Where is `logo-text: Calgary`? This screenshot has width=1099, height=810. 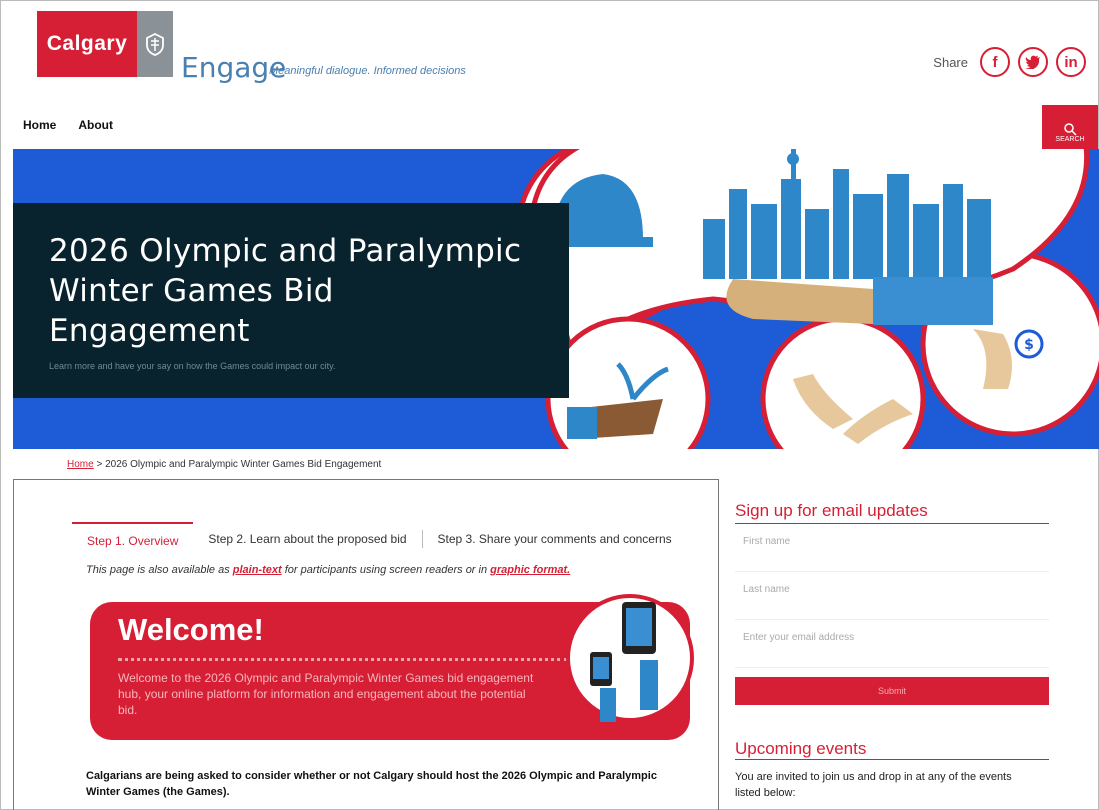
logo-text: Calgary is located at coordinates (87, 43).